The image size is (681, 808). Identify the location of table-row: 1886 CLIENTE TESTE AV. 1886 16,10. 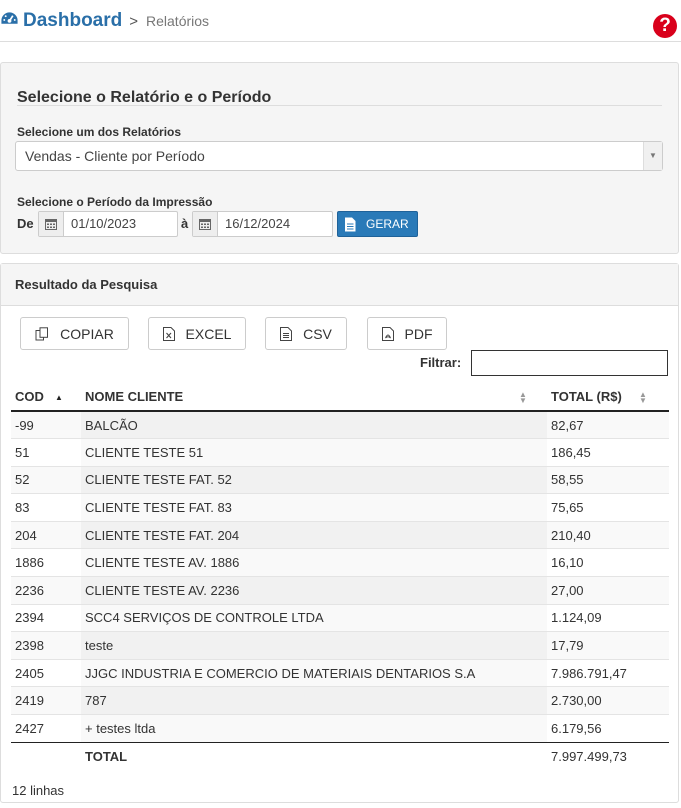
(340, 562).